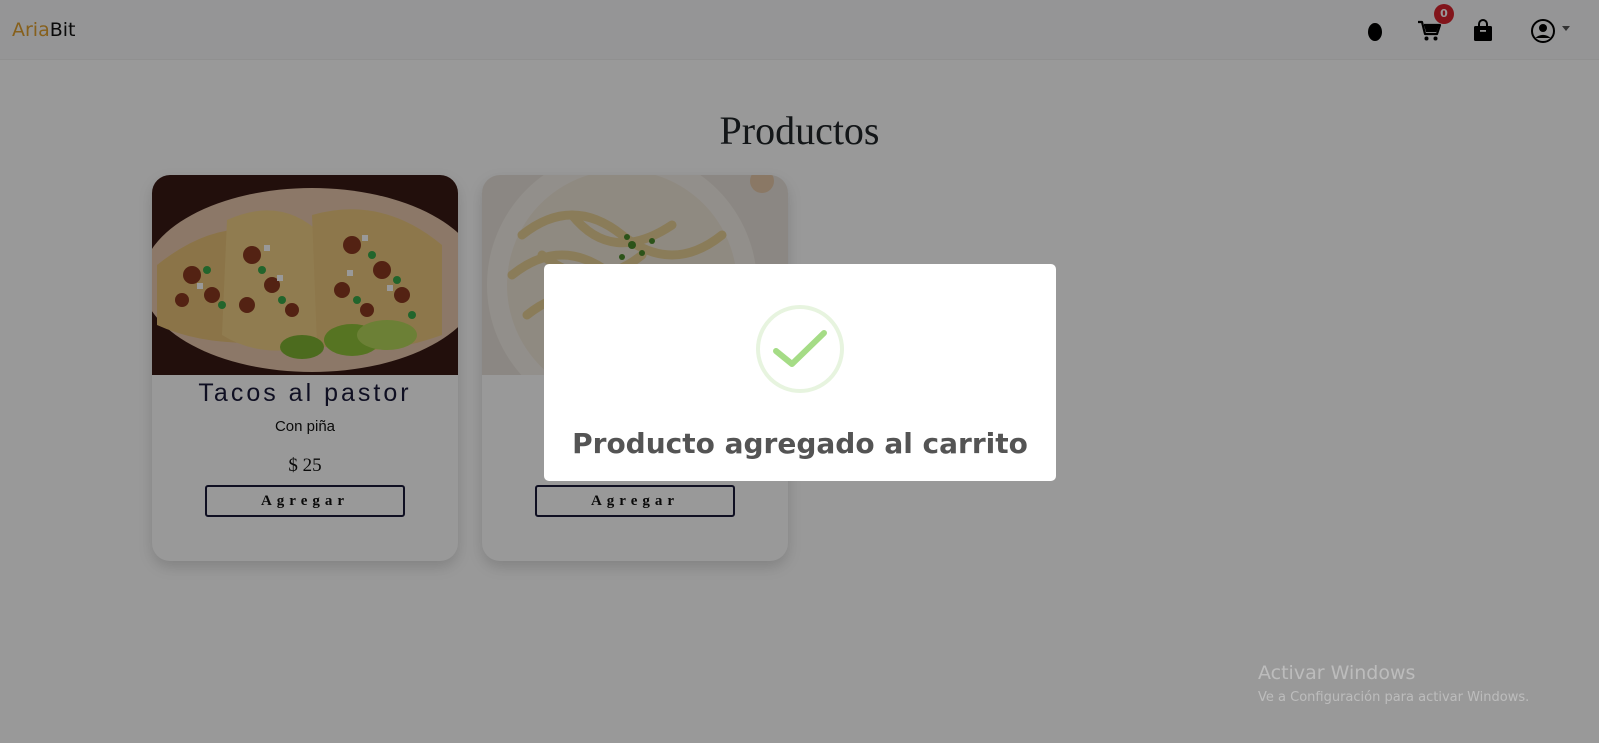 The height and width of the screenshot is (743, 1599). I want to click on watermark-line-2: Ve a Configuración para activar Windows., so click(1394, 697).